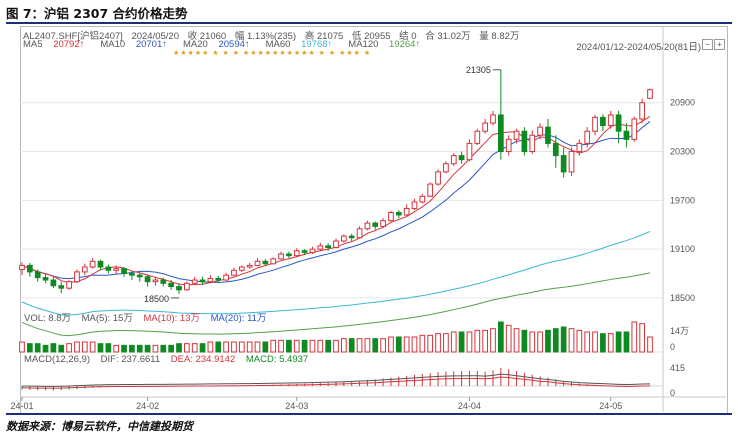  Describe the element at coordinates (336, 304) in the screenshot. I see `ma120-line` at that location.